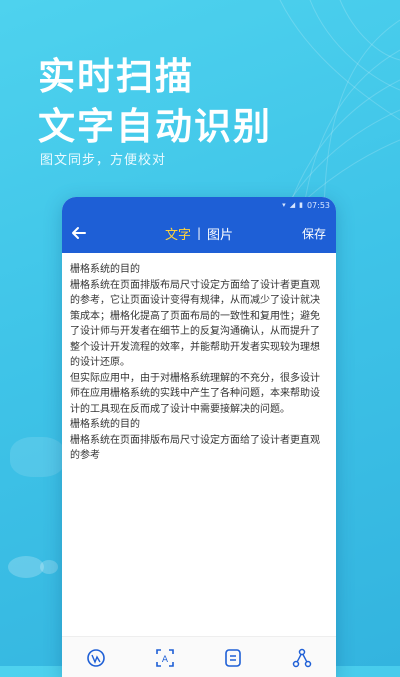  What do you see at coordinates (314, 233) in the screenshot?
I see `save-button: 保存` at bounding box center [314, 233].